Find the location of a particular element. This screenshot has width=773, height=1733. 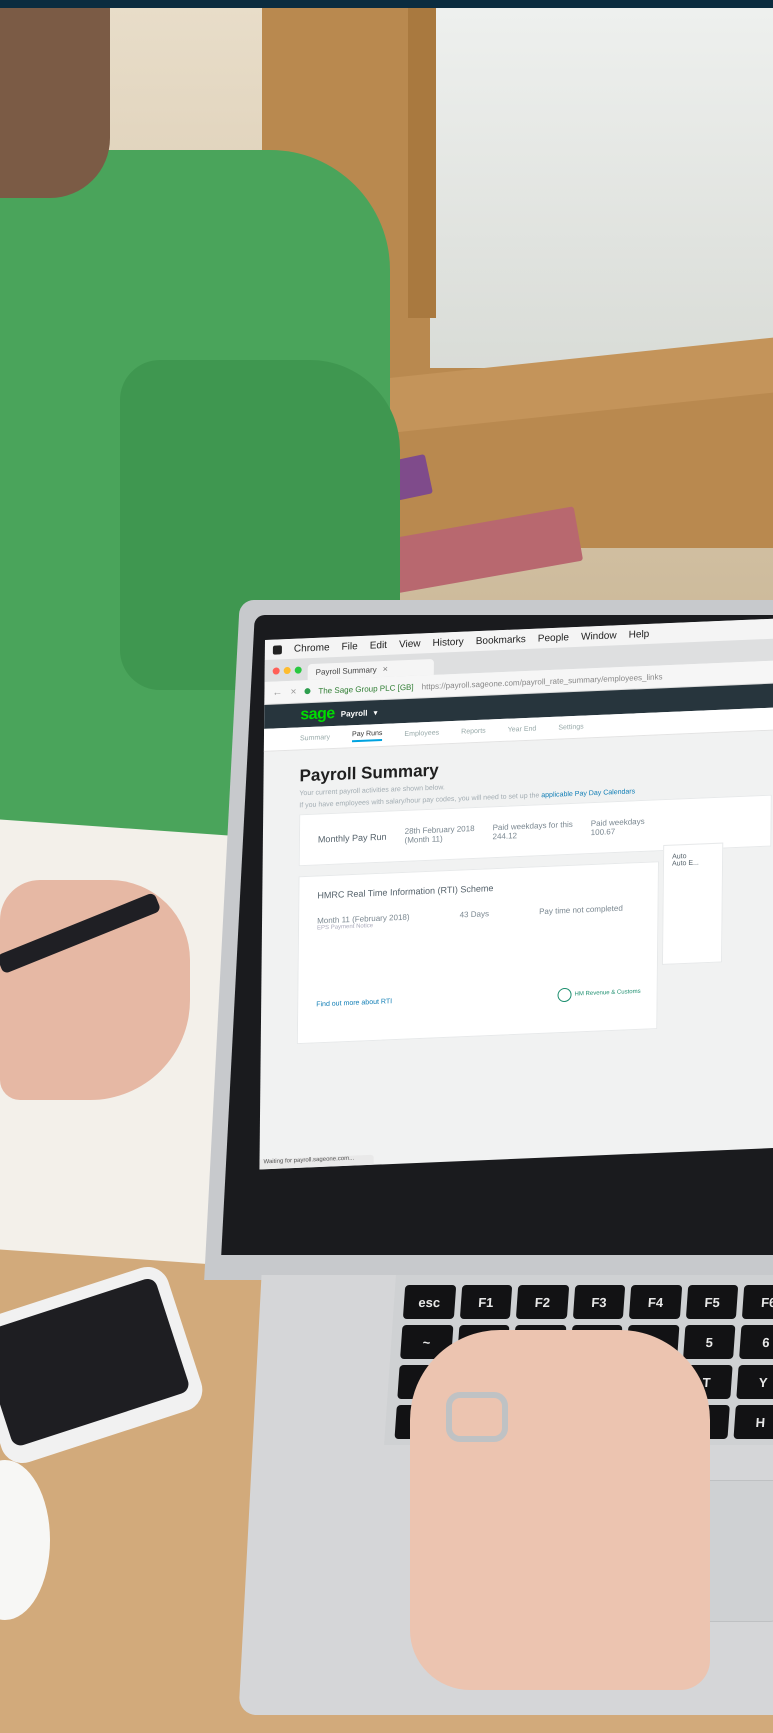

keyboard-key: H is located at coordinates (753, 1422).